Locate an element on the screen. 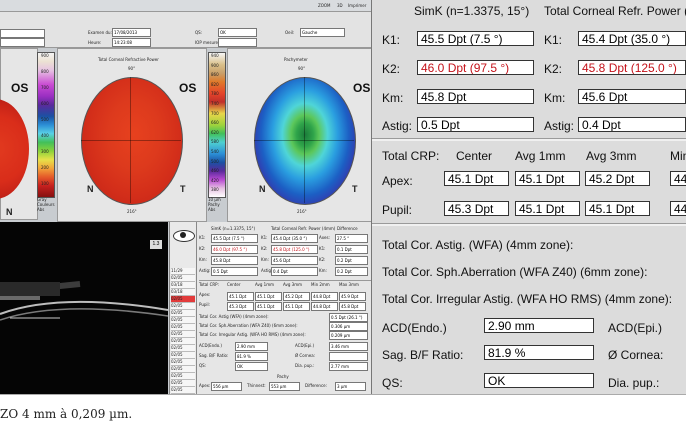 This screenshot has width=686, height=429. mini-k2d: 0.2 Dpt is located at coordinates (351, 260).